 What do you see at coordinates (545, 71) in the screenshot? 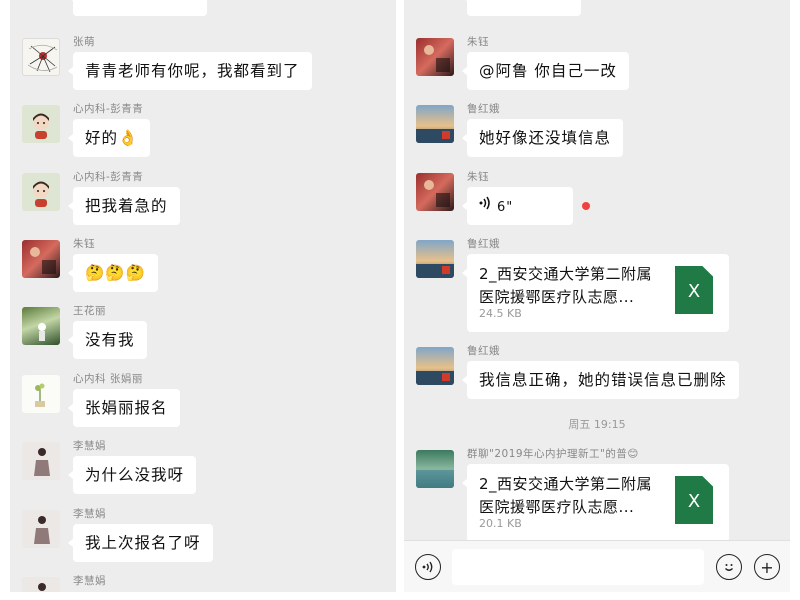
I see `message-bubble: @阿鲁 你自己一改` at bounding box center [545, 71].